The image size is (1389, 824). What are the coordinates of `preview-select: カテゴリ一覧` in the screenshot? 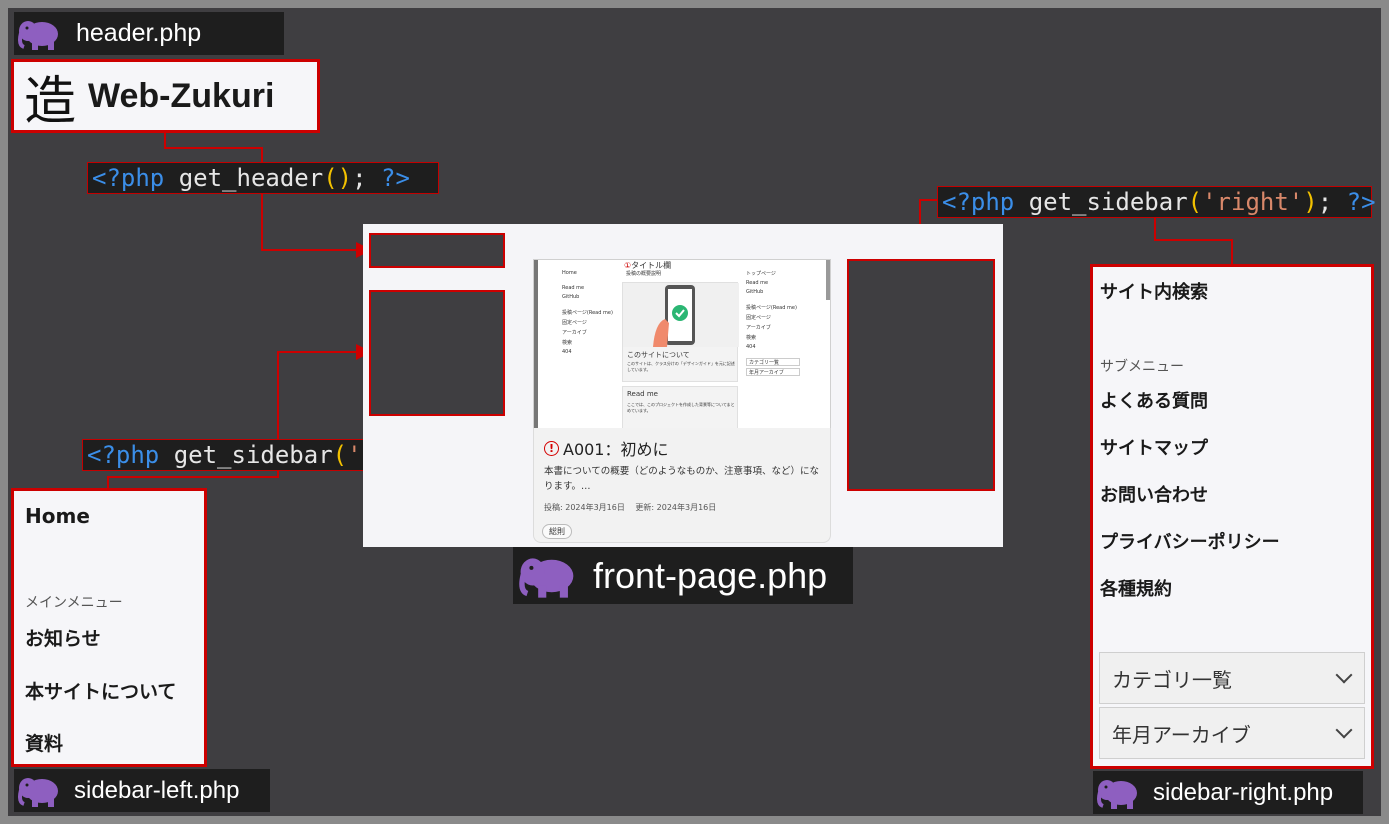 It's located at (773, 362).